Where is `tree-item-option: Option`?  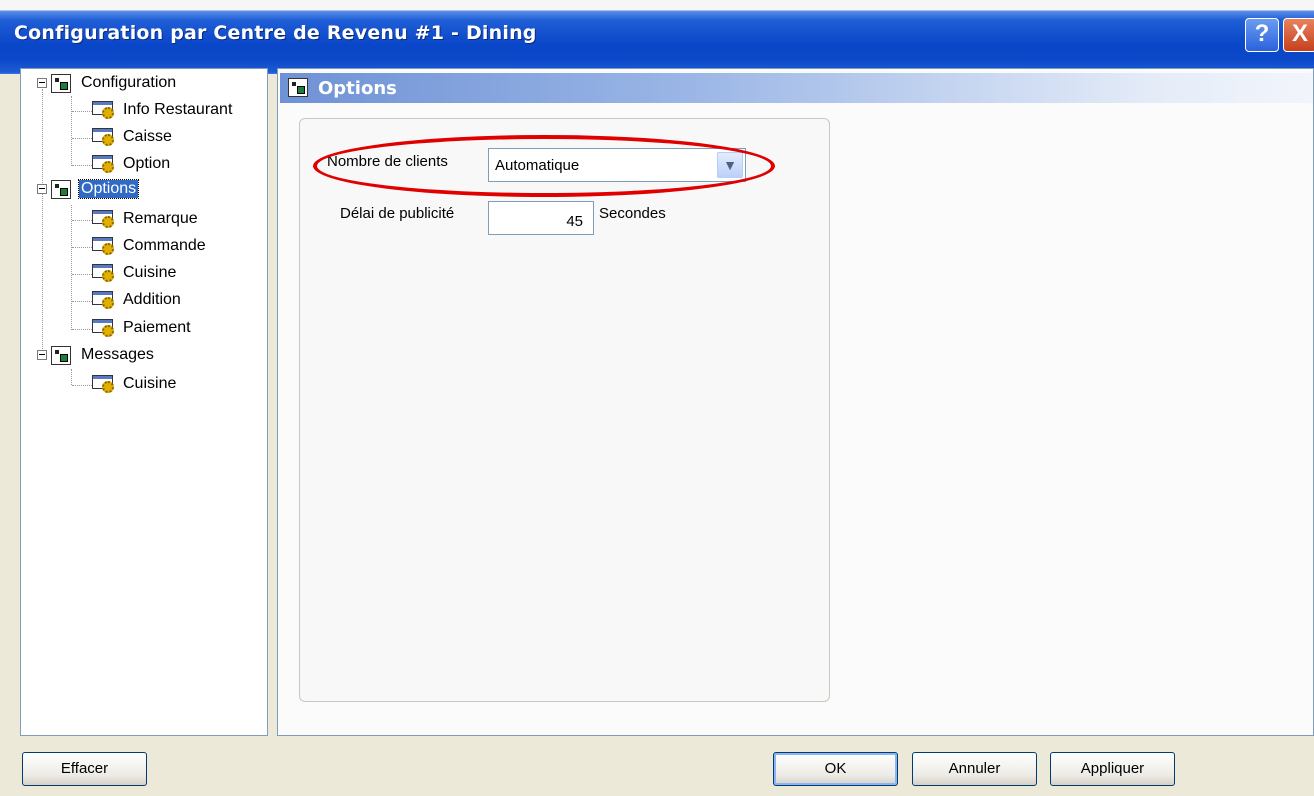 tree-item-option: Option is located at coordinates (132, 164).